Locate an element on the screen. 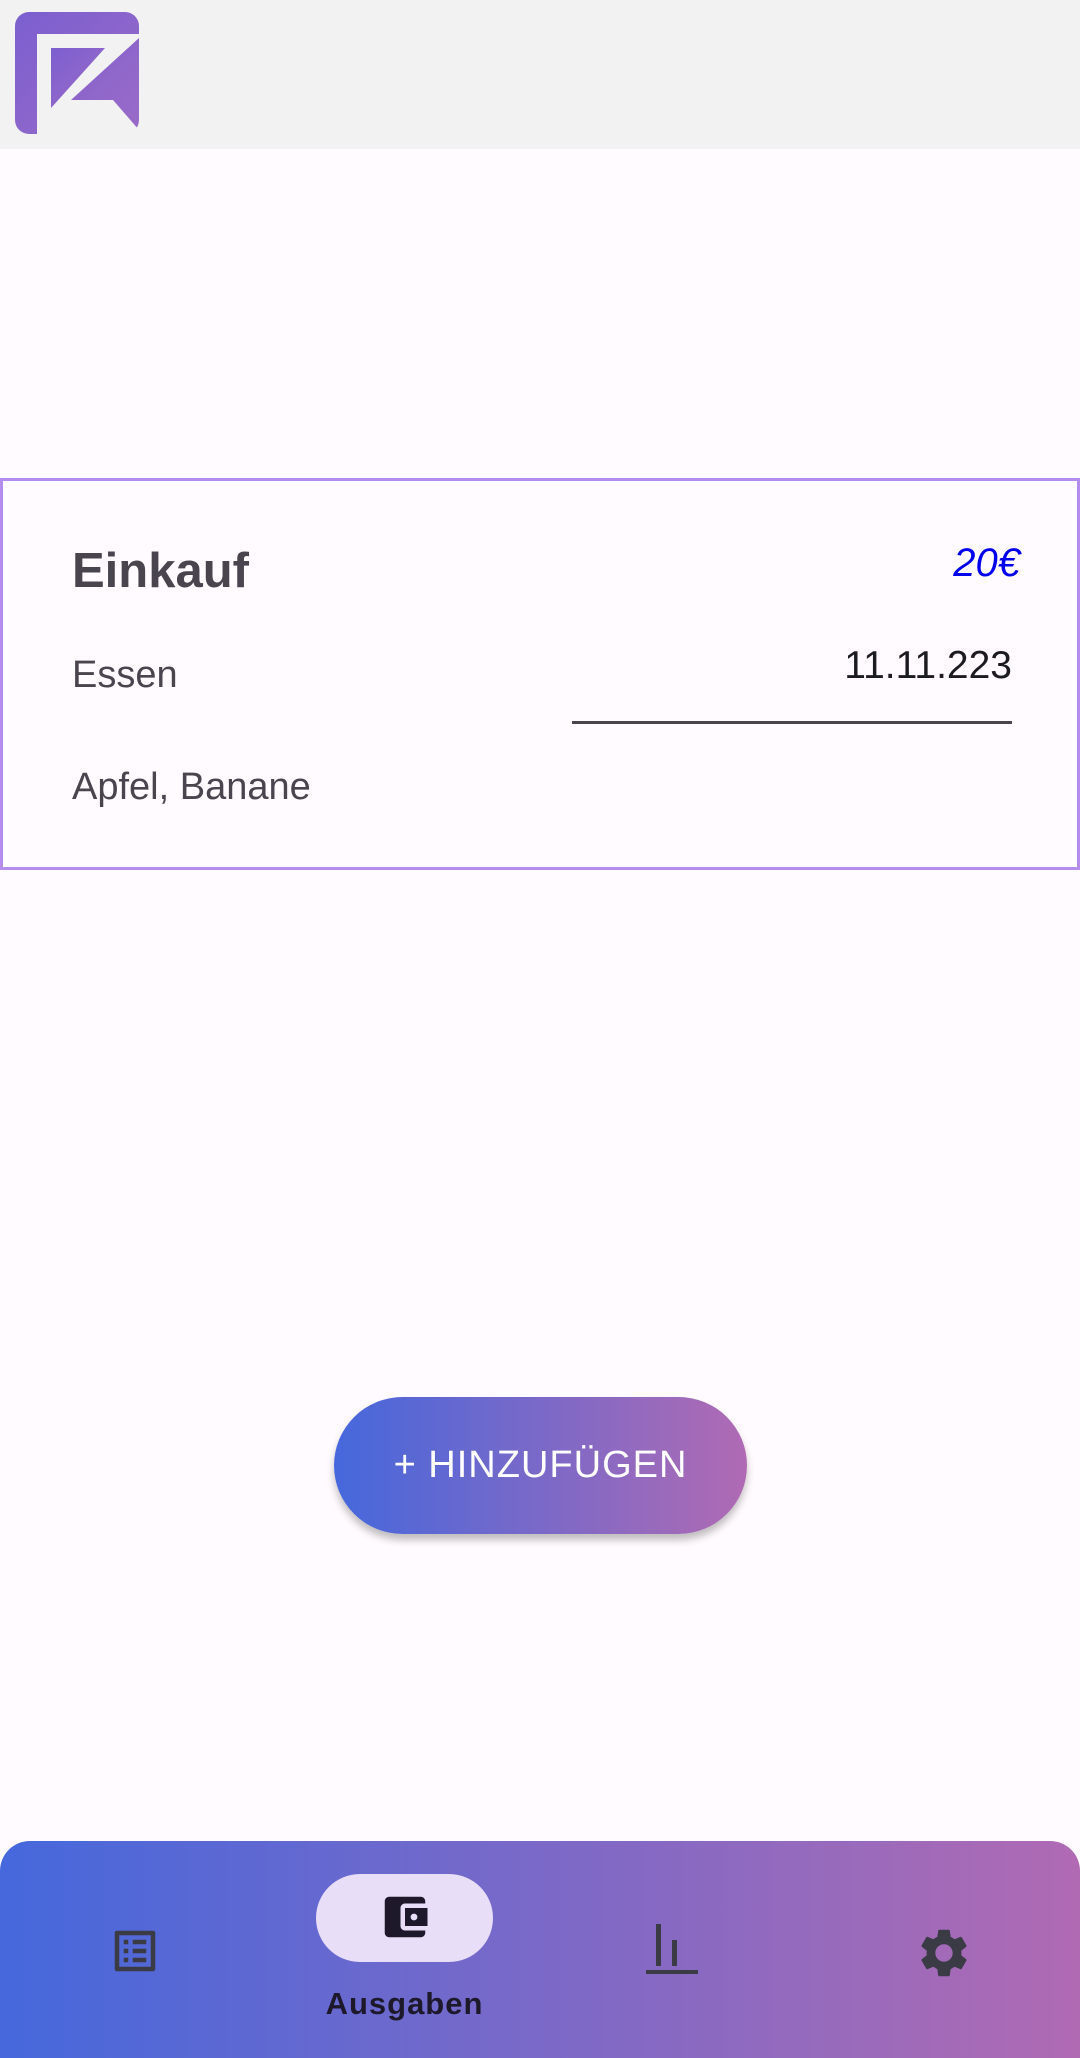 The image size is (1080, 2058). top-app-bar is located at coordinates (540, 74).